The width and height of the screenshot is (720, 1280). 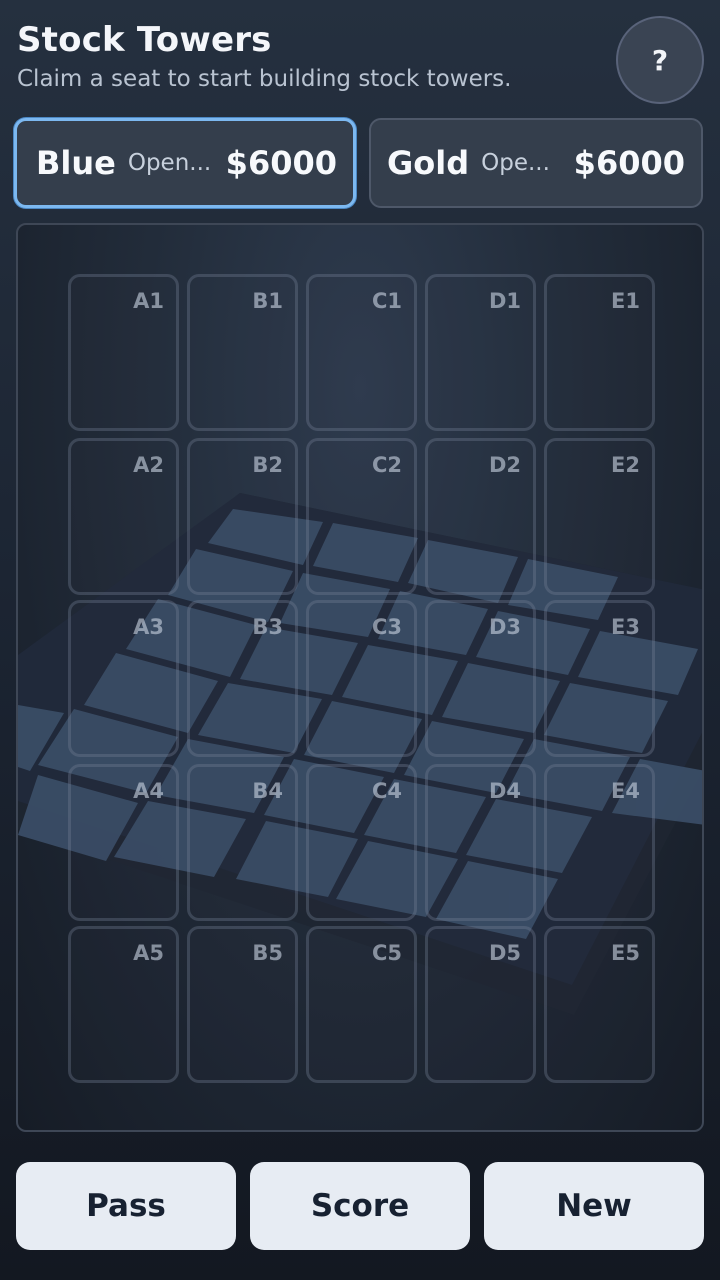 I want to click on cell-label: D2, so click(x=504, y=465).